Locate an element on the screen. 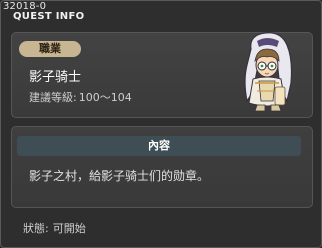 Image resolution: width=322 pixels, height=248 pixels. recommended-level: 建議等級: 100～104 is located at coordinates (80, 97).